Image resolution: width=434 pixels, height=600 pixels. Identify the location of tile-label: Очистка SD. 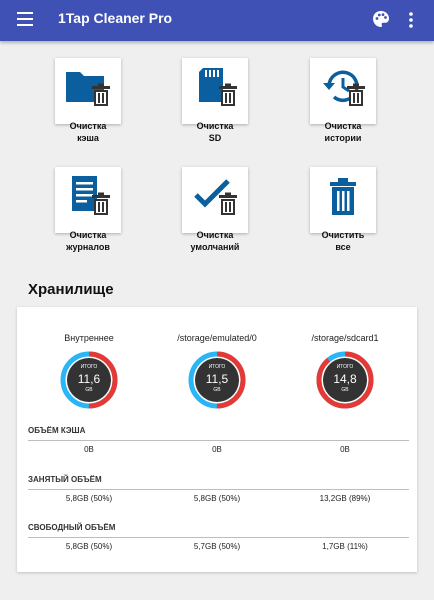
(215, 132).